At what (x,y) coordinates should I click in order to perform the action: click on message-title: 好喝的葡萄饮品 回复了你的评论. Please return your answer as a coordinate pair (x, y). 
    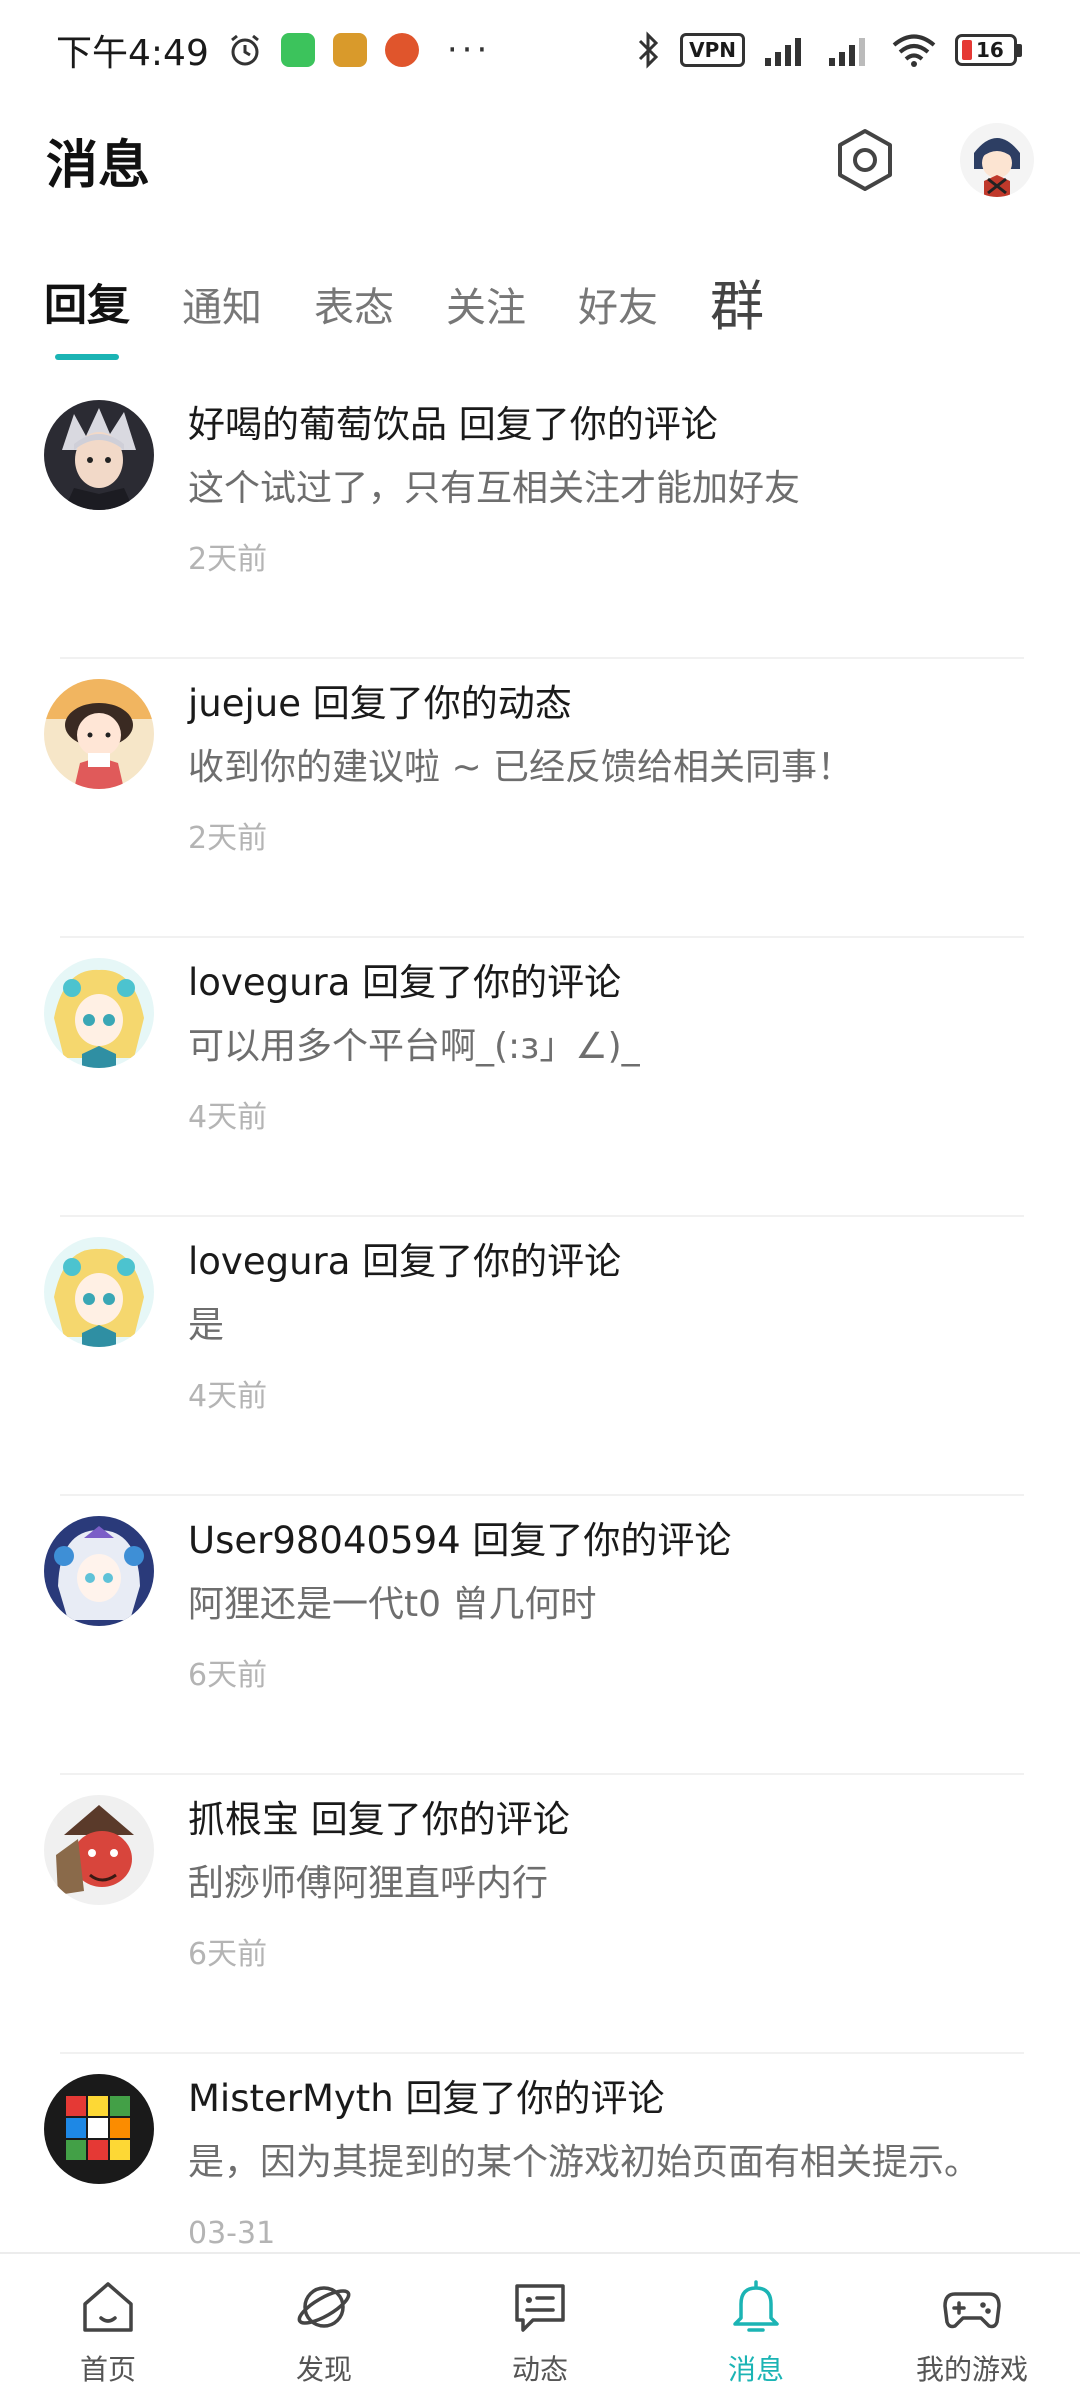
    Looking at the image, I should click on (453, 424).